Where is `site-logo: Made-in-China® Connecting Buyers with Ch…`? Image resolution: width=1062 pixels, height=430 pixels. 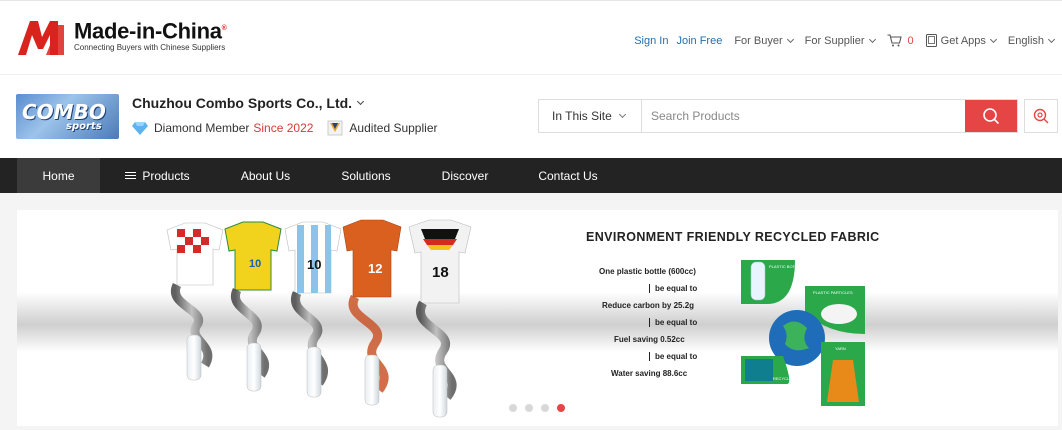 site-logo: Made-in-China® Connecting Buyers with Ch… is located at coordinates (121, 36).